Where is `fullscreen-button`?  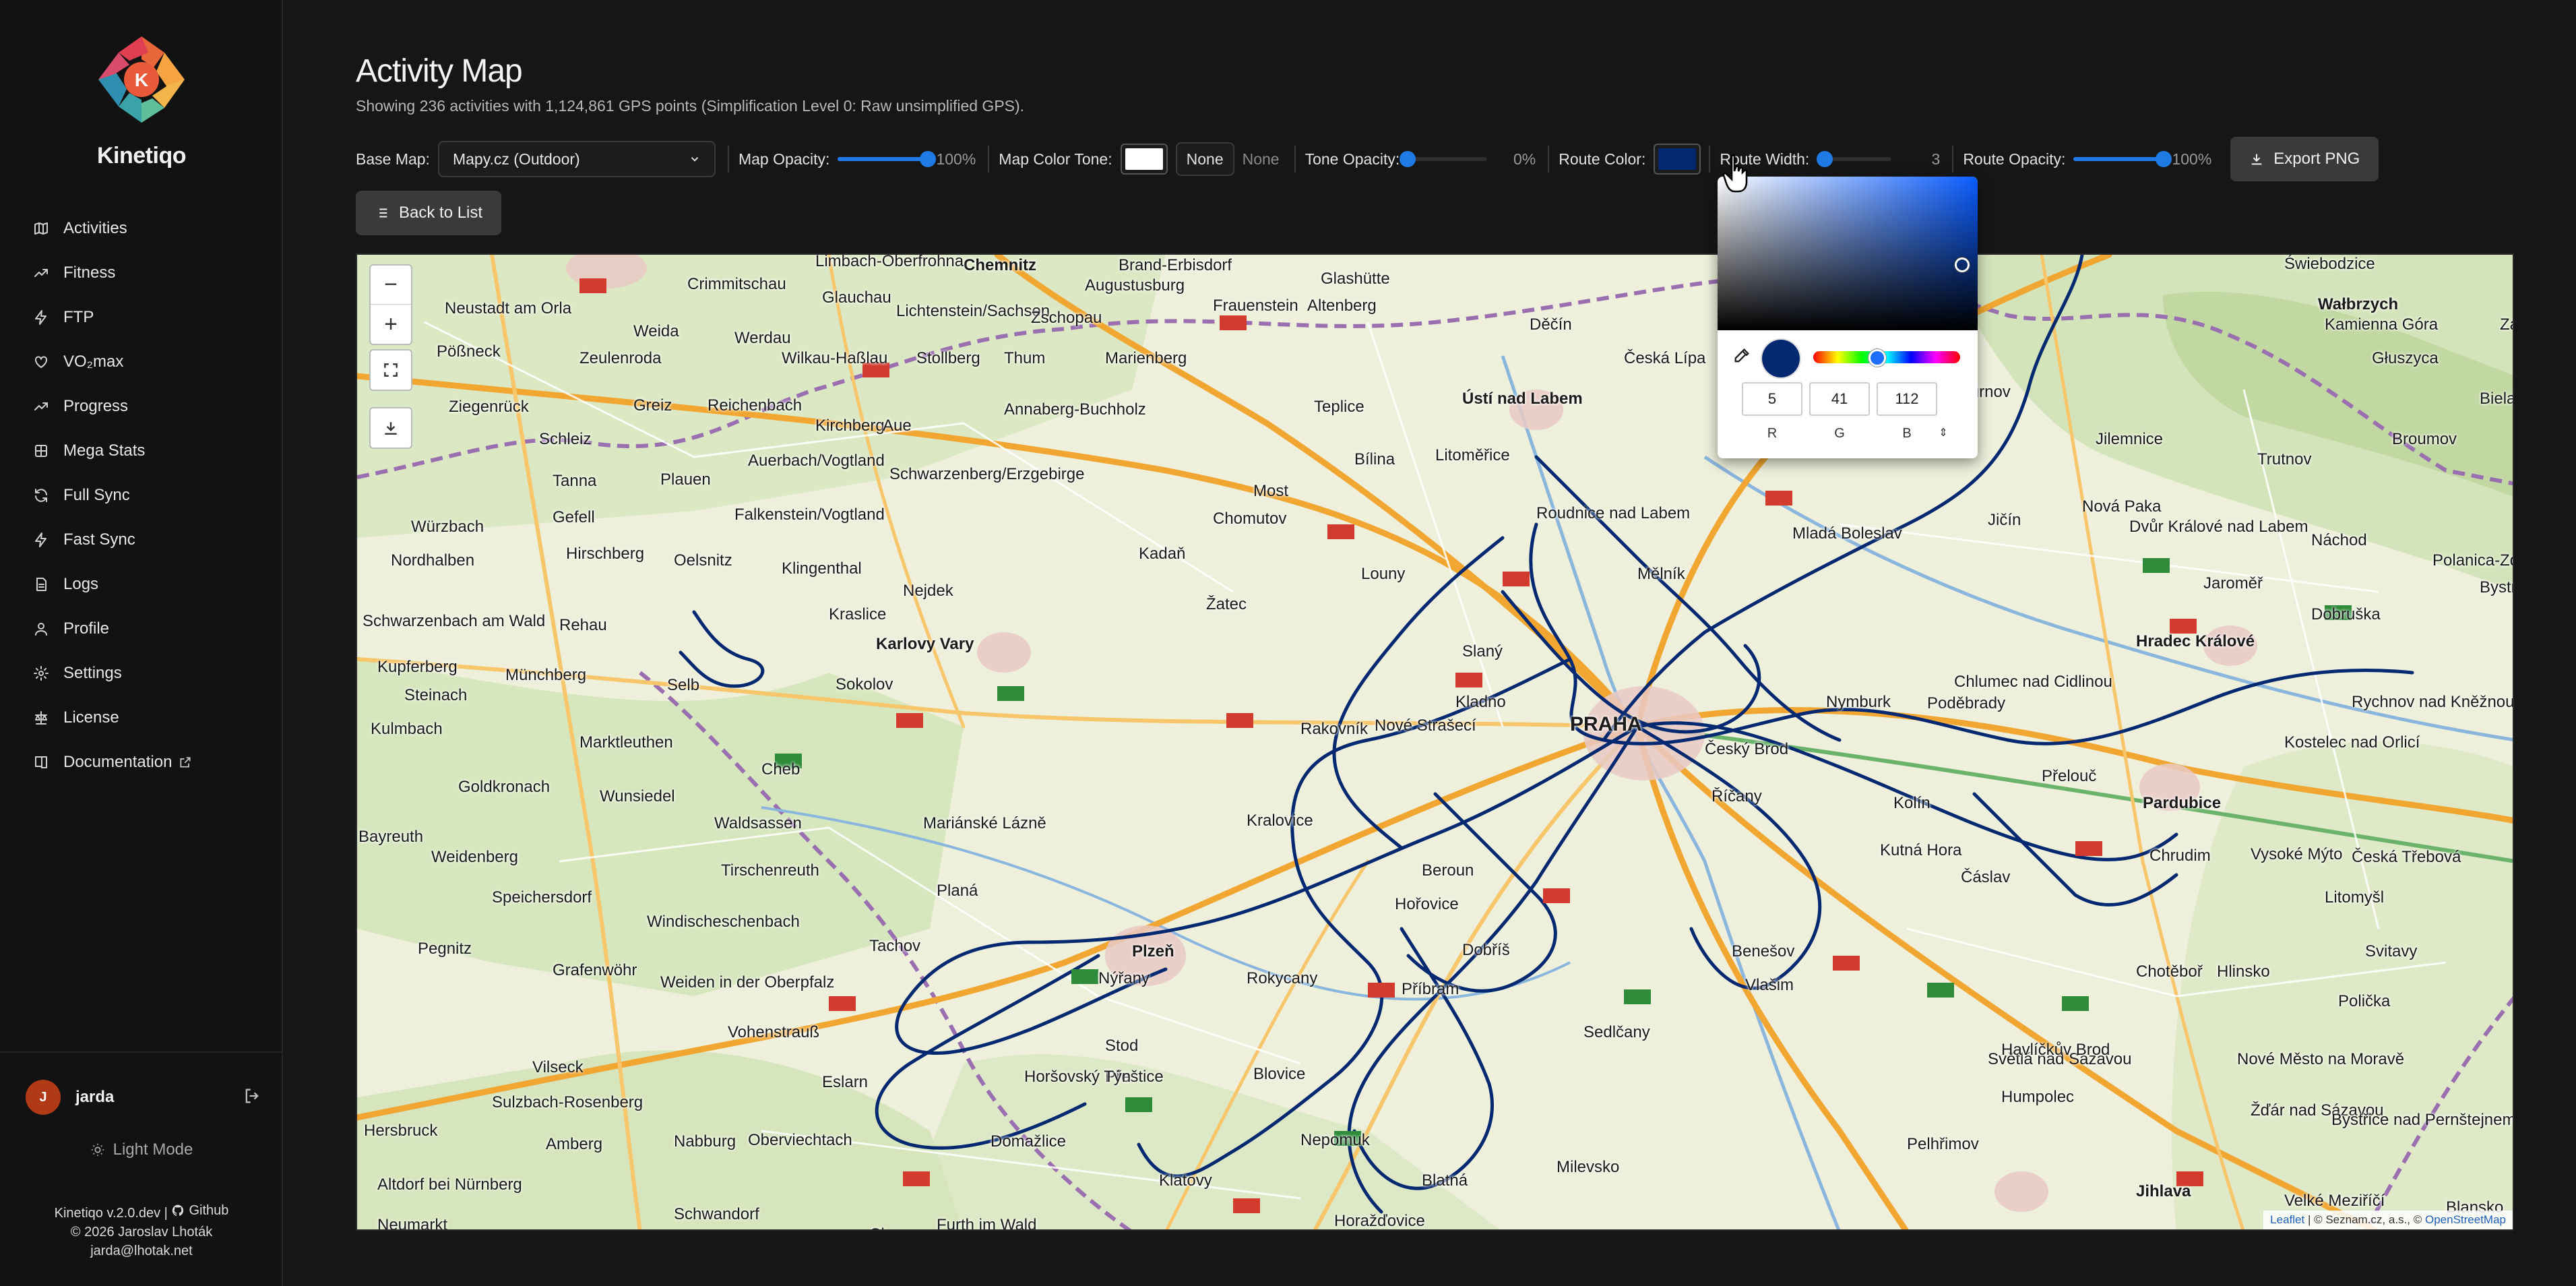 fullscreen-button is located at coordinates (391, 370).